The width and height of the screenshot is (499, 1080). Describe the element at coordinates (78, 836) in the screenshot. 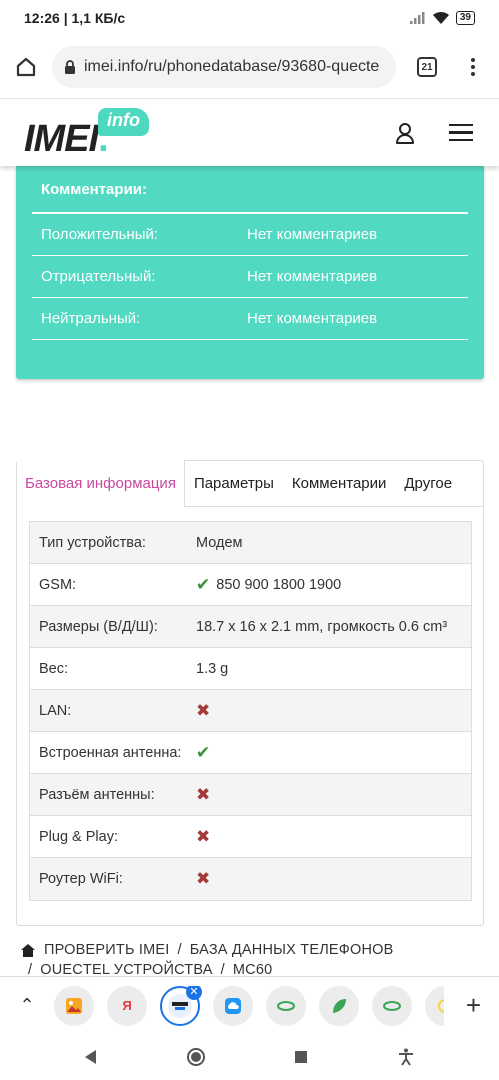

I see `spec-label: Plug & Play:` at that location.